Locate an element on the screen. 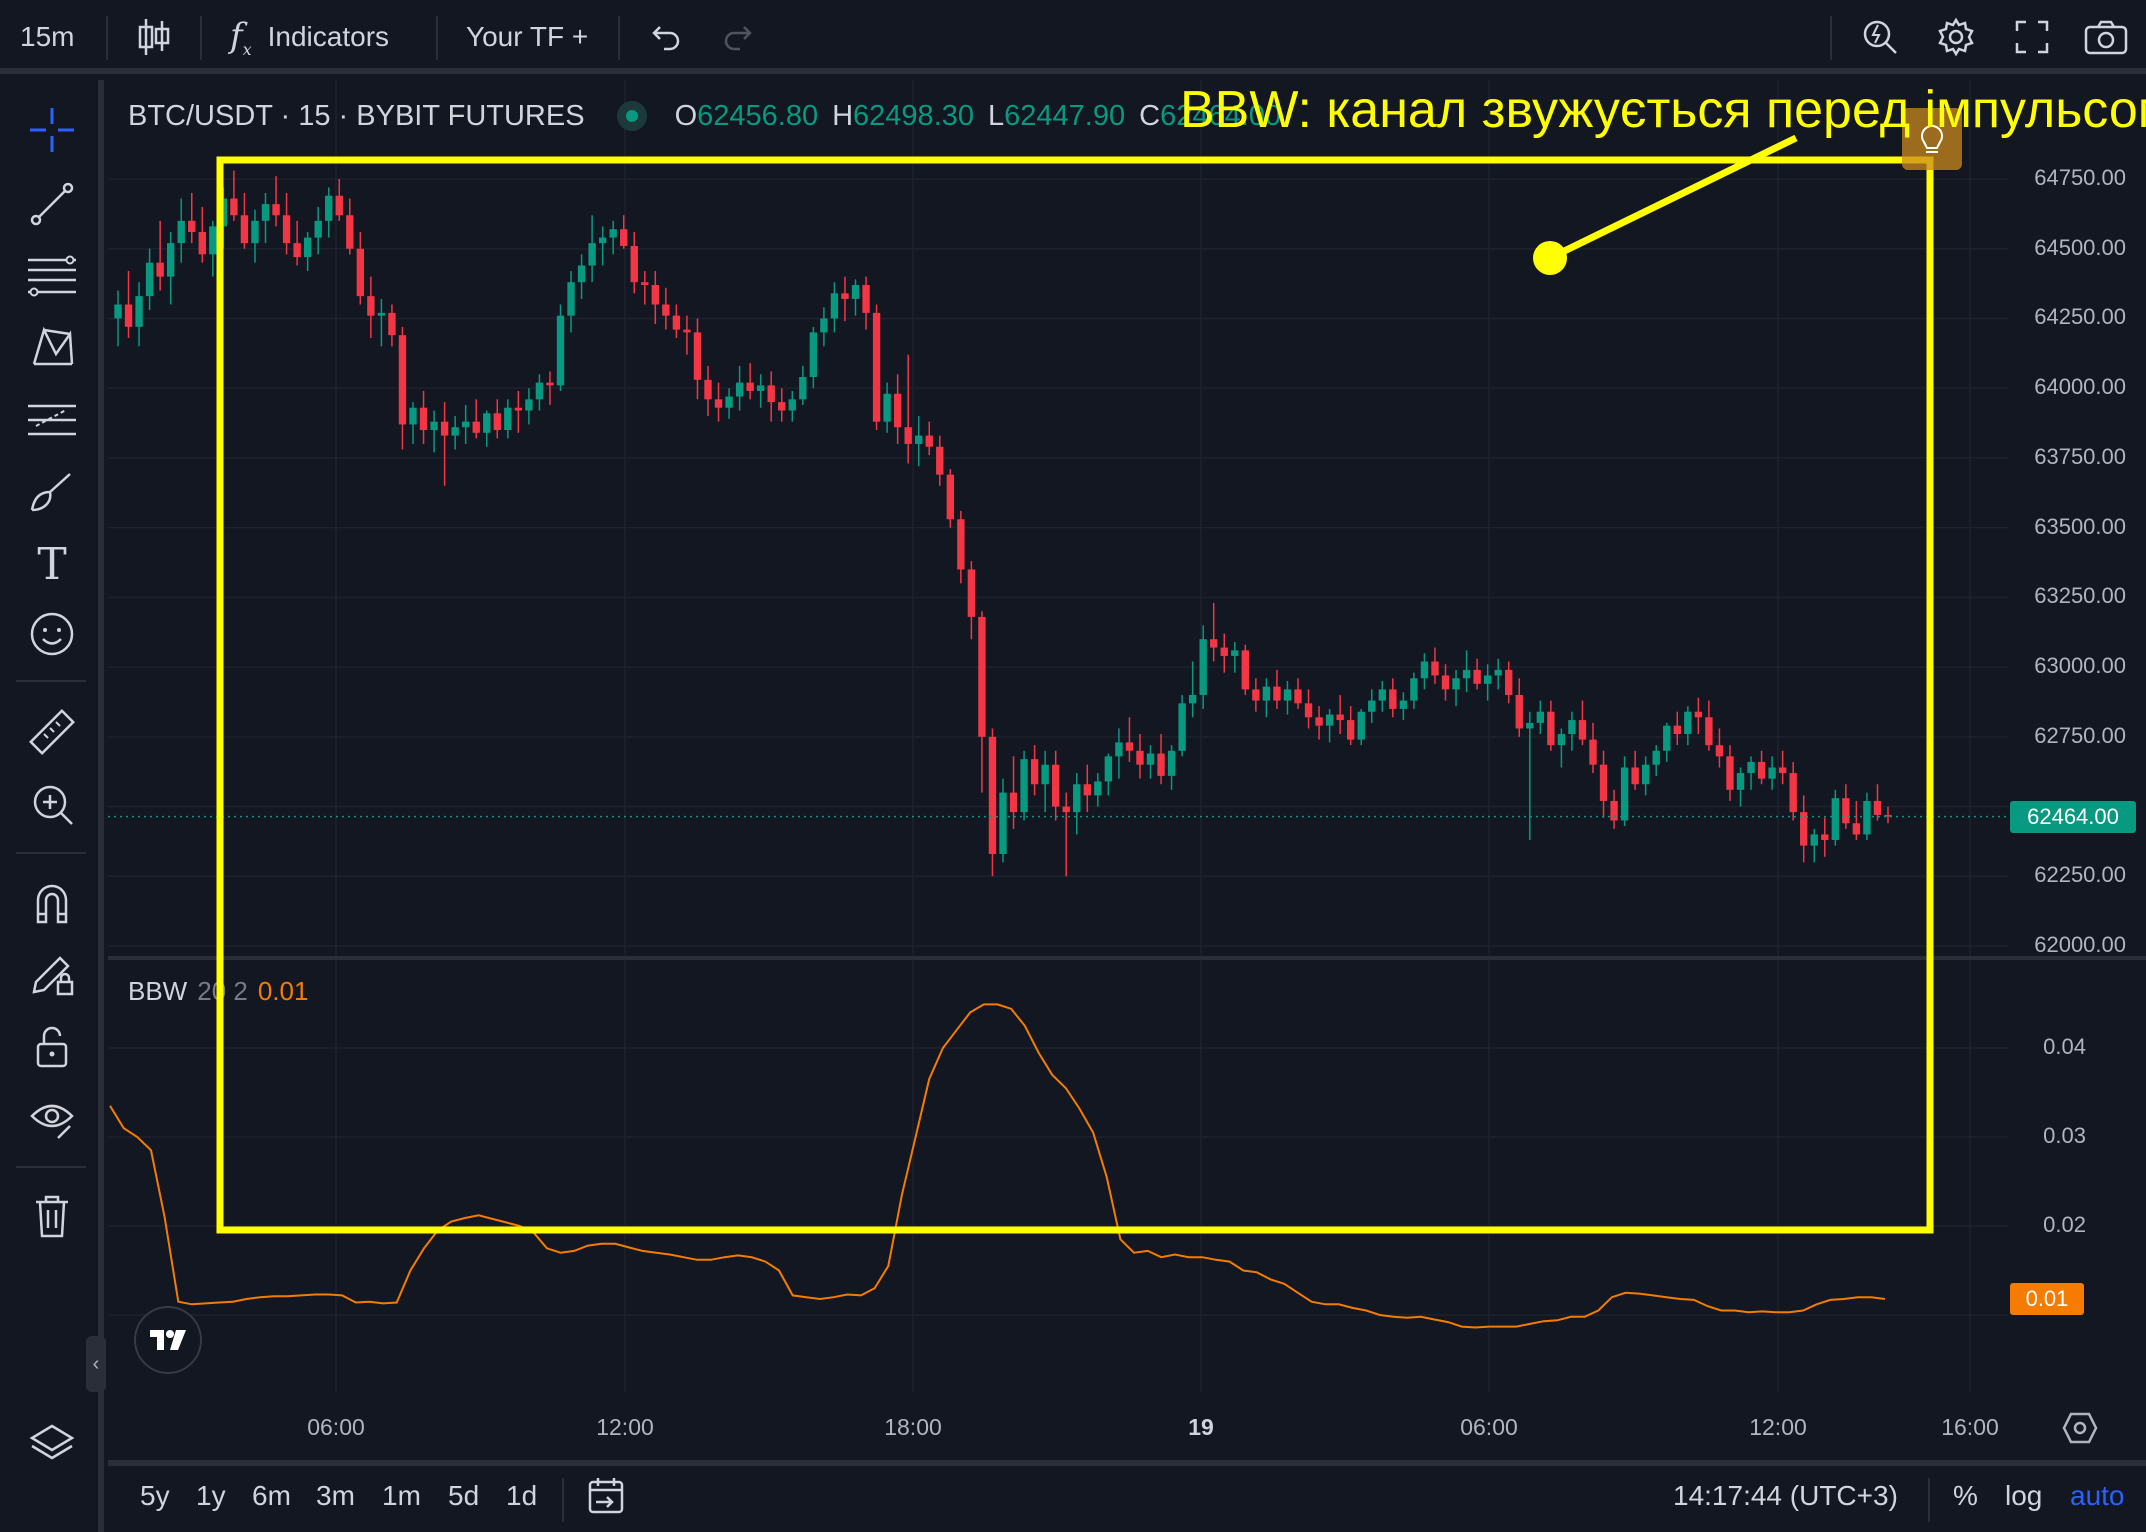 The image size is (2146, 1532). undo-button is located at coordinates (664, 37).